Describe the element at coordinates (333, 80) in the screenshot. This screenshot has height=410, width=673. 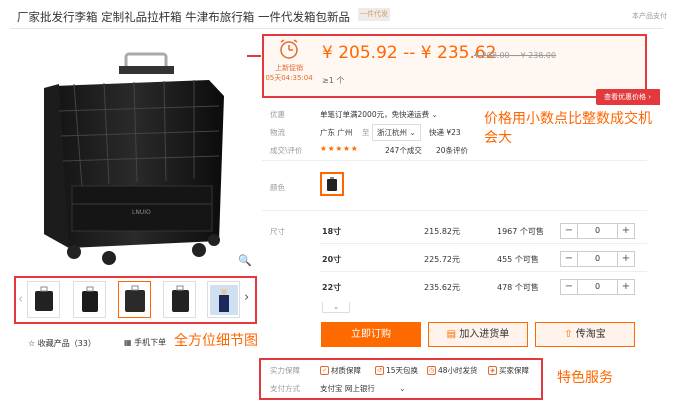
I see `min-order-quantity: ≥1 个` at that location.